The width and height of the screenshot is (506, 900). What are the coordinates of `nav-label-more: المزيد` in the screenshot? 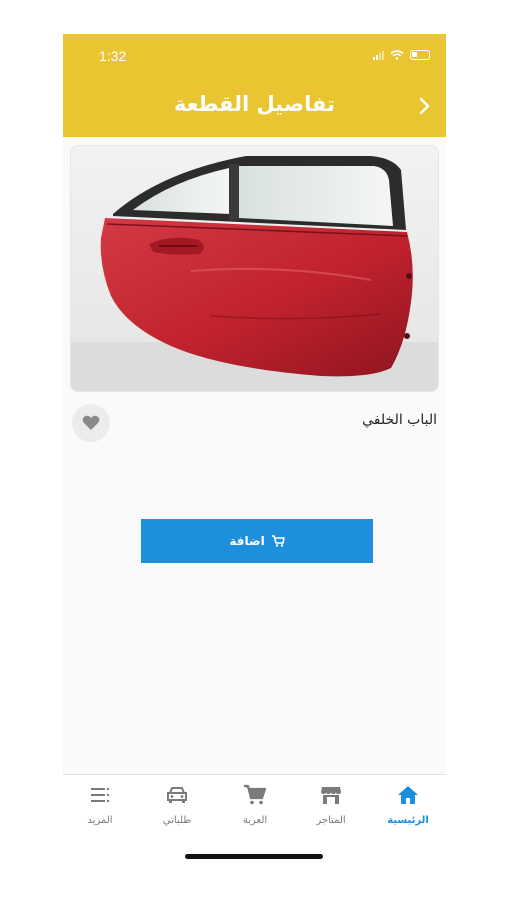 It's located at (100, 820).